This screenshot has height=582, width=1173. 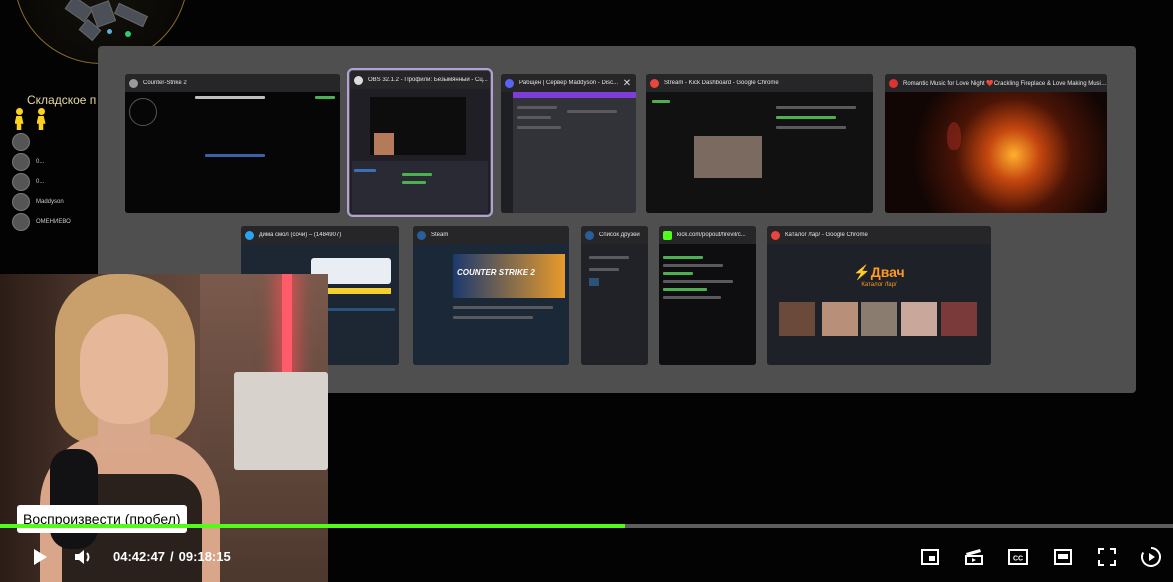 I want to click on window-thumb-discord: Рабщен | Сервер Maddyson - Disc... ✕, so click(x=568, y=143).